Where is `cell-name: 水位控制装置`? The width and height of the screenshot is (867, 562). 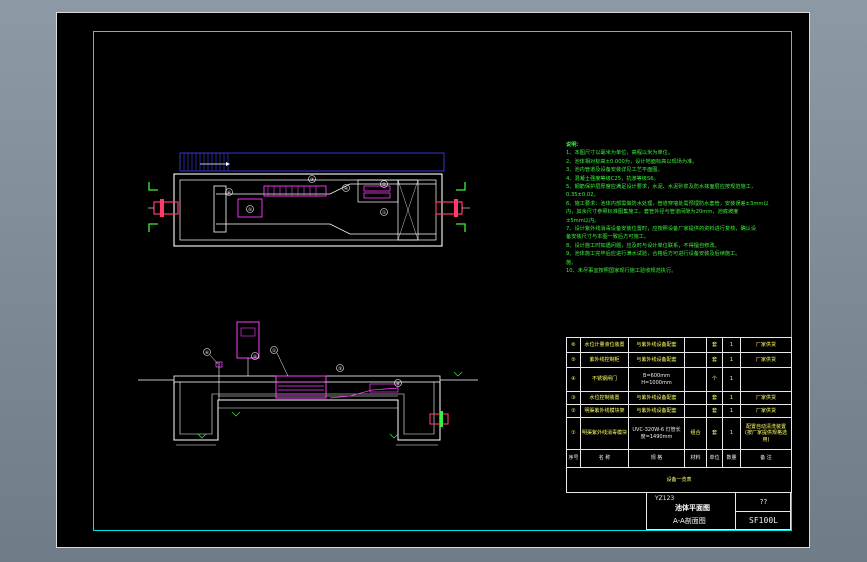 cell-name: 水位控制装置 is located at coordinates (604, 398).